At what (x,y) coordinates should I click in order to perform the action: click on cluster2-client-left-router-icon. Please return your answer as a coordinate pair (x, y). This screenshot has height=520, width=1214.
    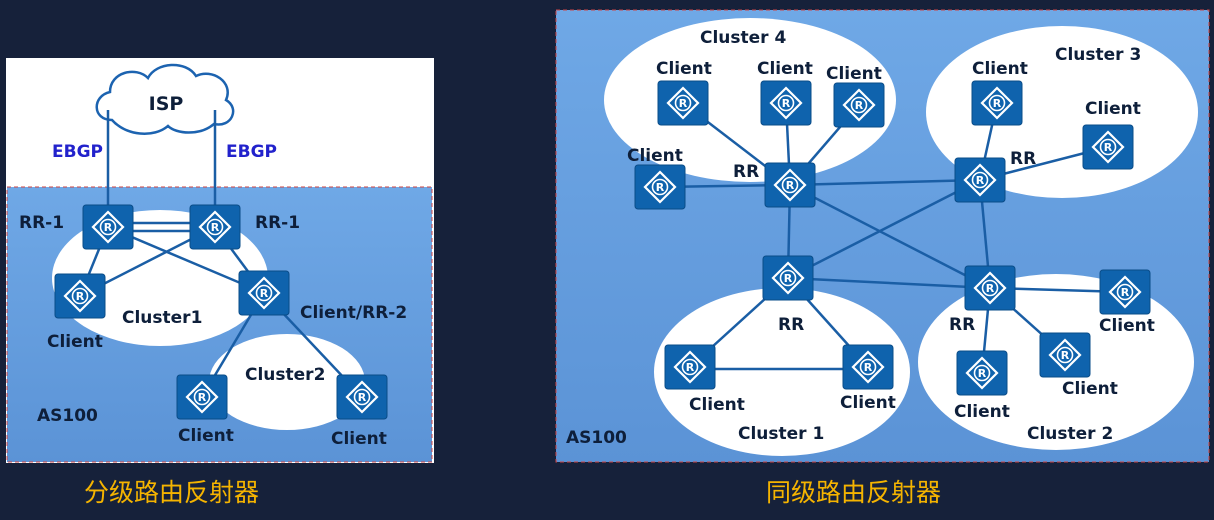
    Looking at the image, I should click on (202, 397).